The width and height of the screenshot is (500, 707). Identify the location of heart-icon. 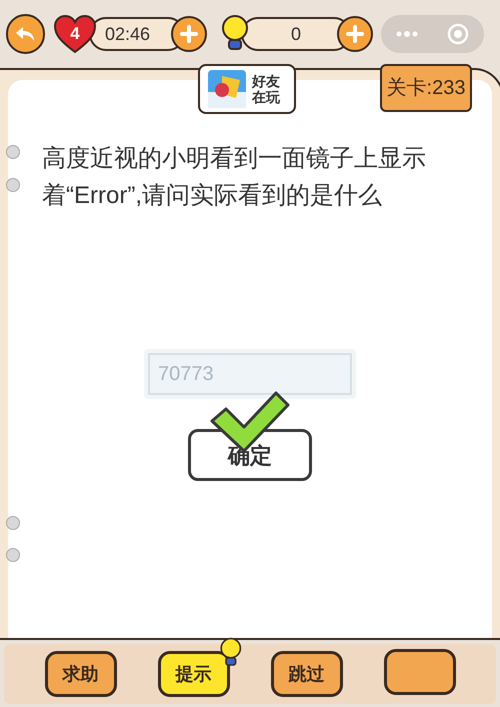
(74, 34).